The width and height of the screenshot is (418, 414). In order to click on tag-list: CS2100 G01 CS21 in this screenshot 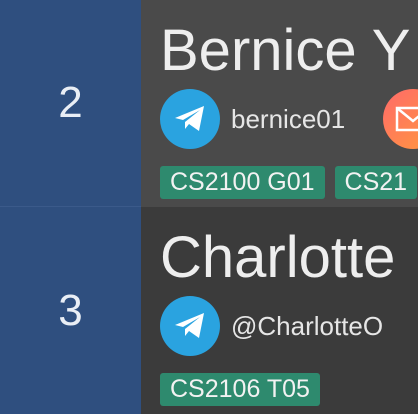, I will do `click(289, 182)`.